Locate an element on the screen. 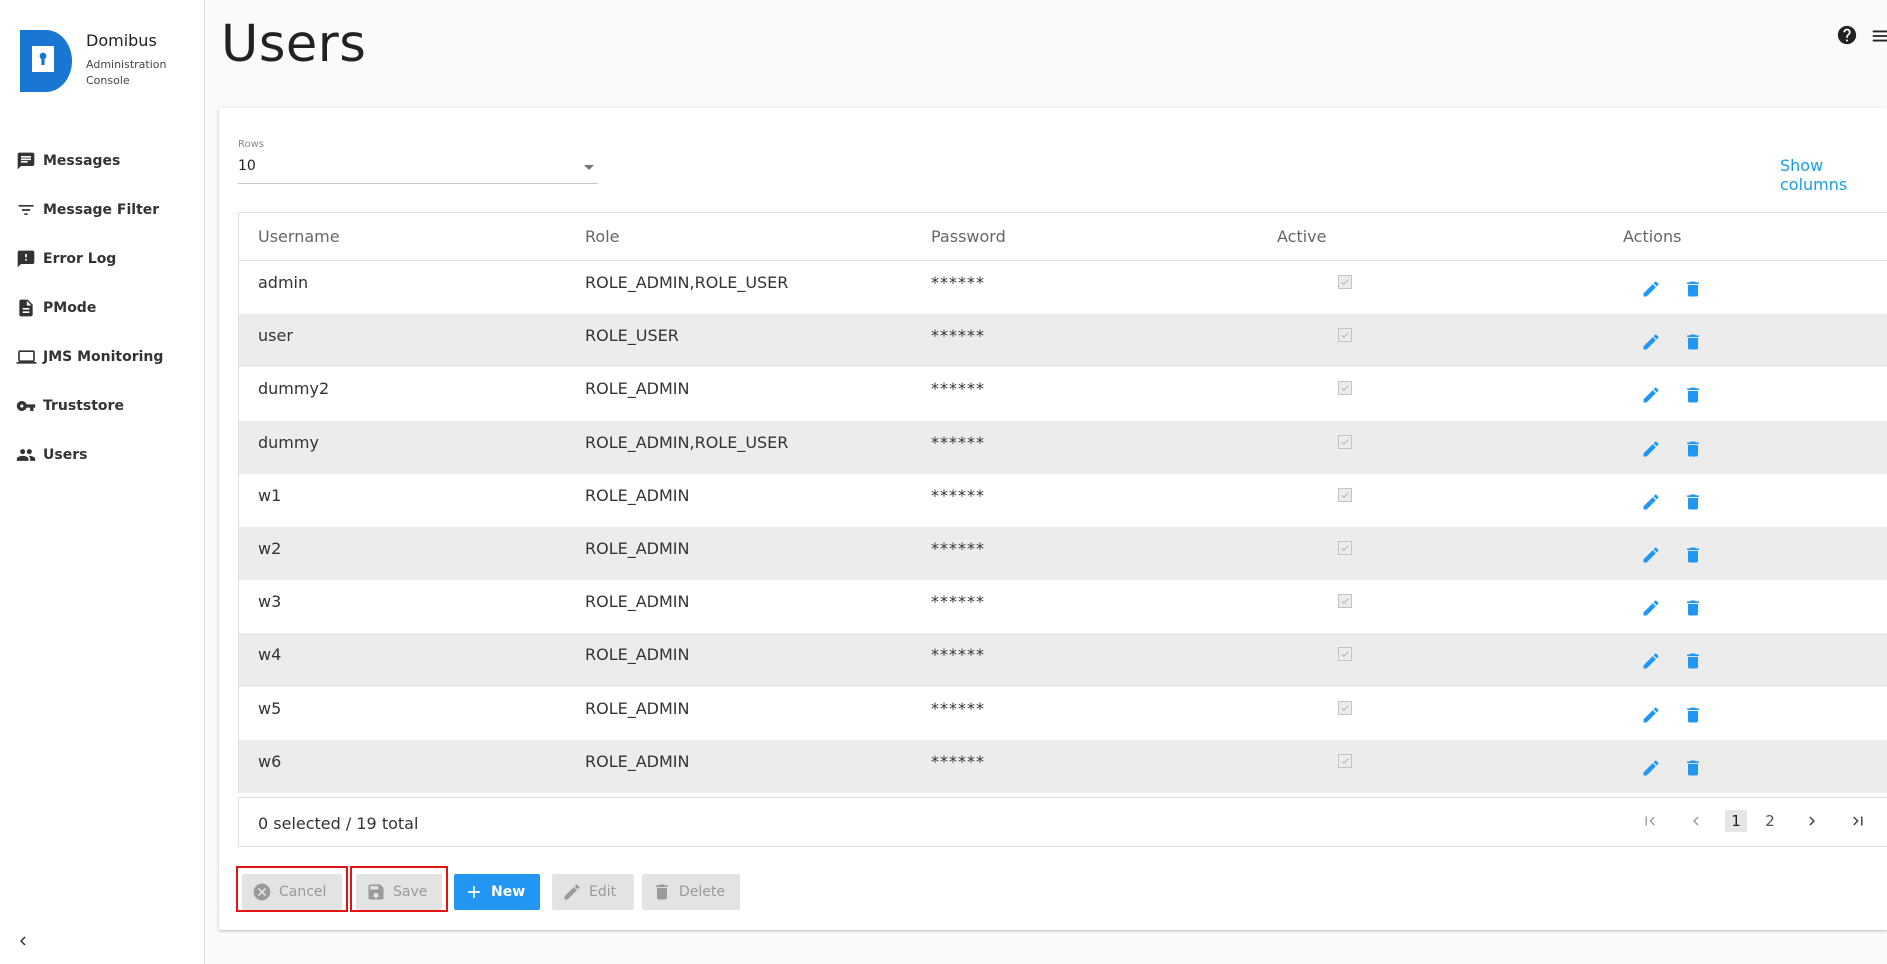 The image size is (1887, 964). domibus-logo is located at coordinates (46, 61).